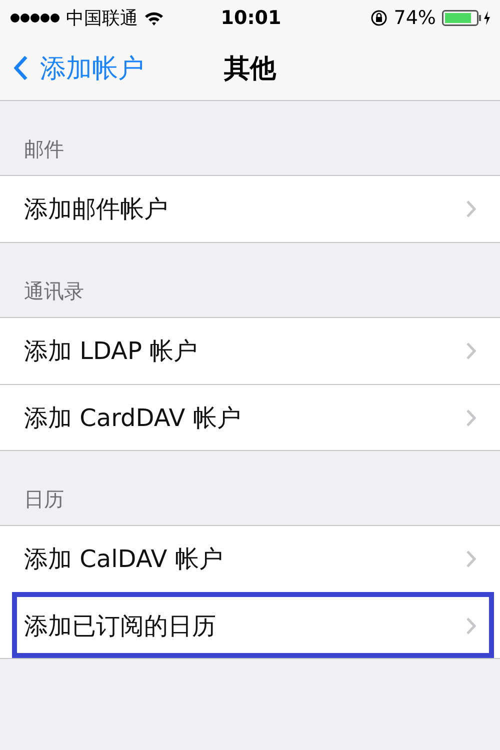 The width and height of the screenshot is (500, 750). Describe the element at coordinates (44, 149) in the screenshot. I see `section-header: 邮件` at that location.